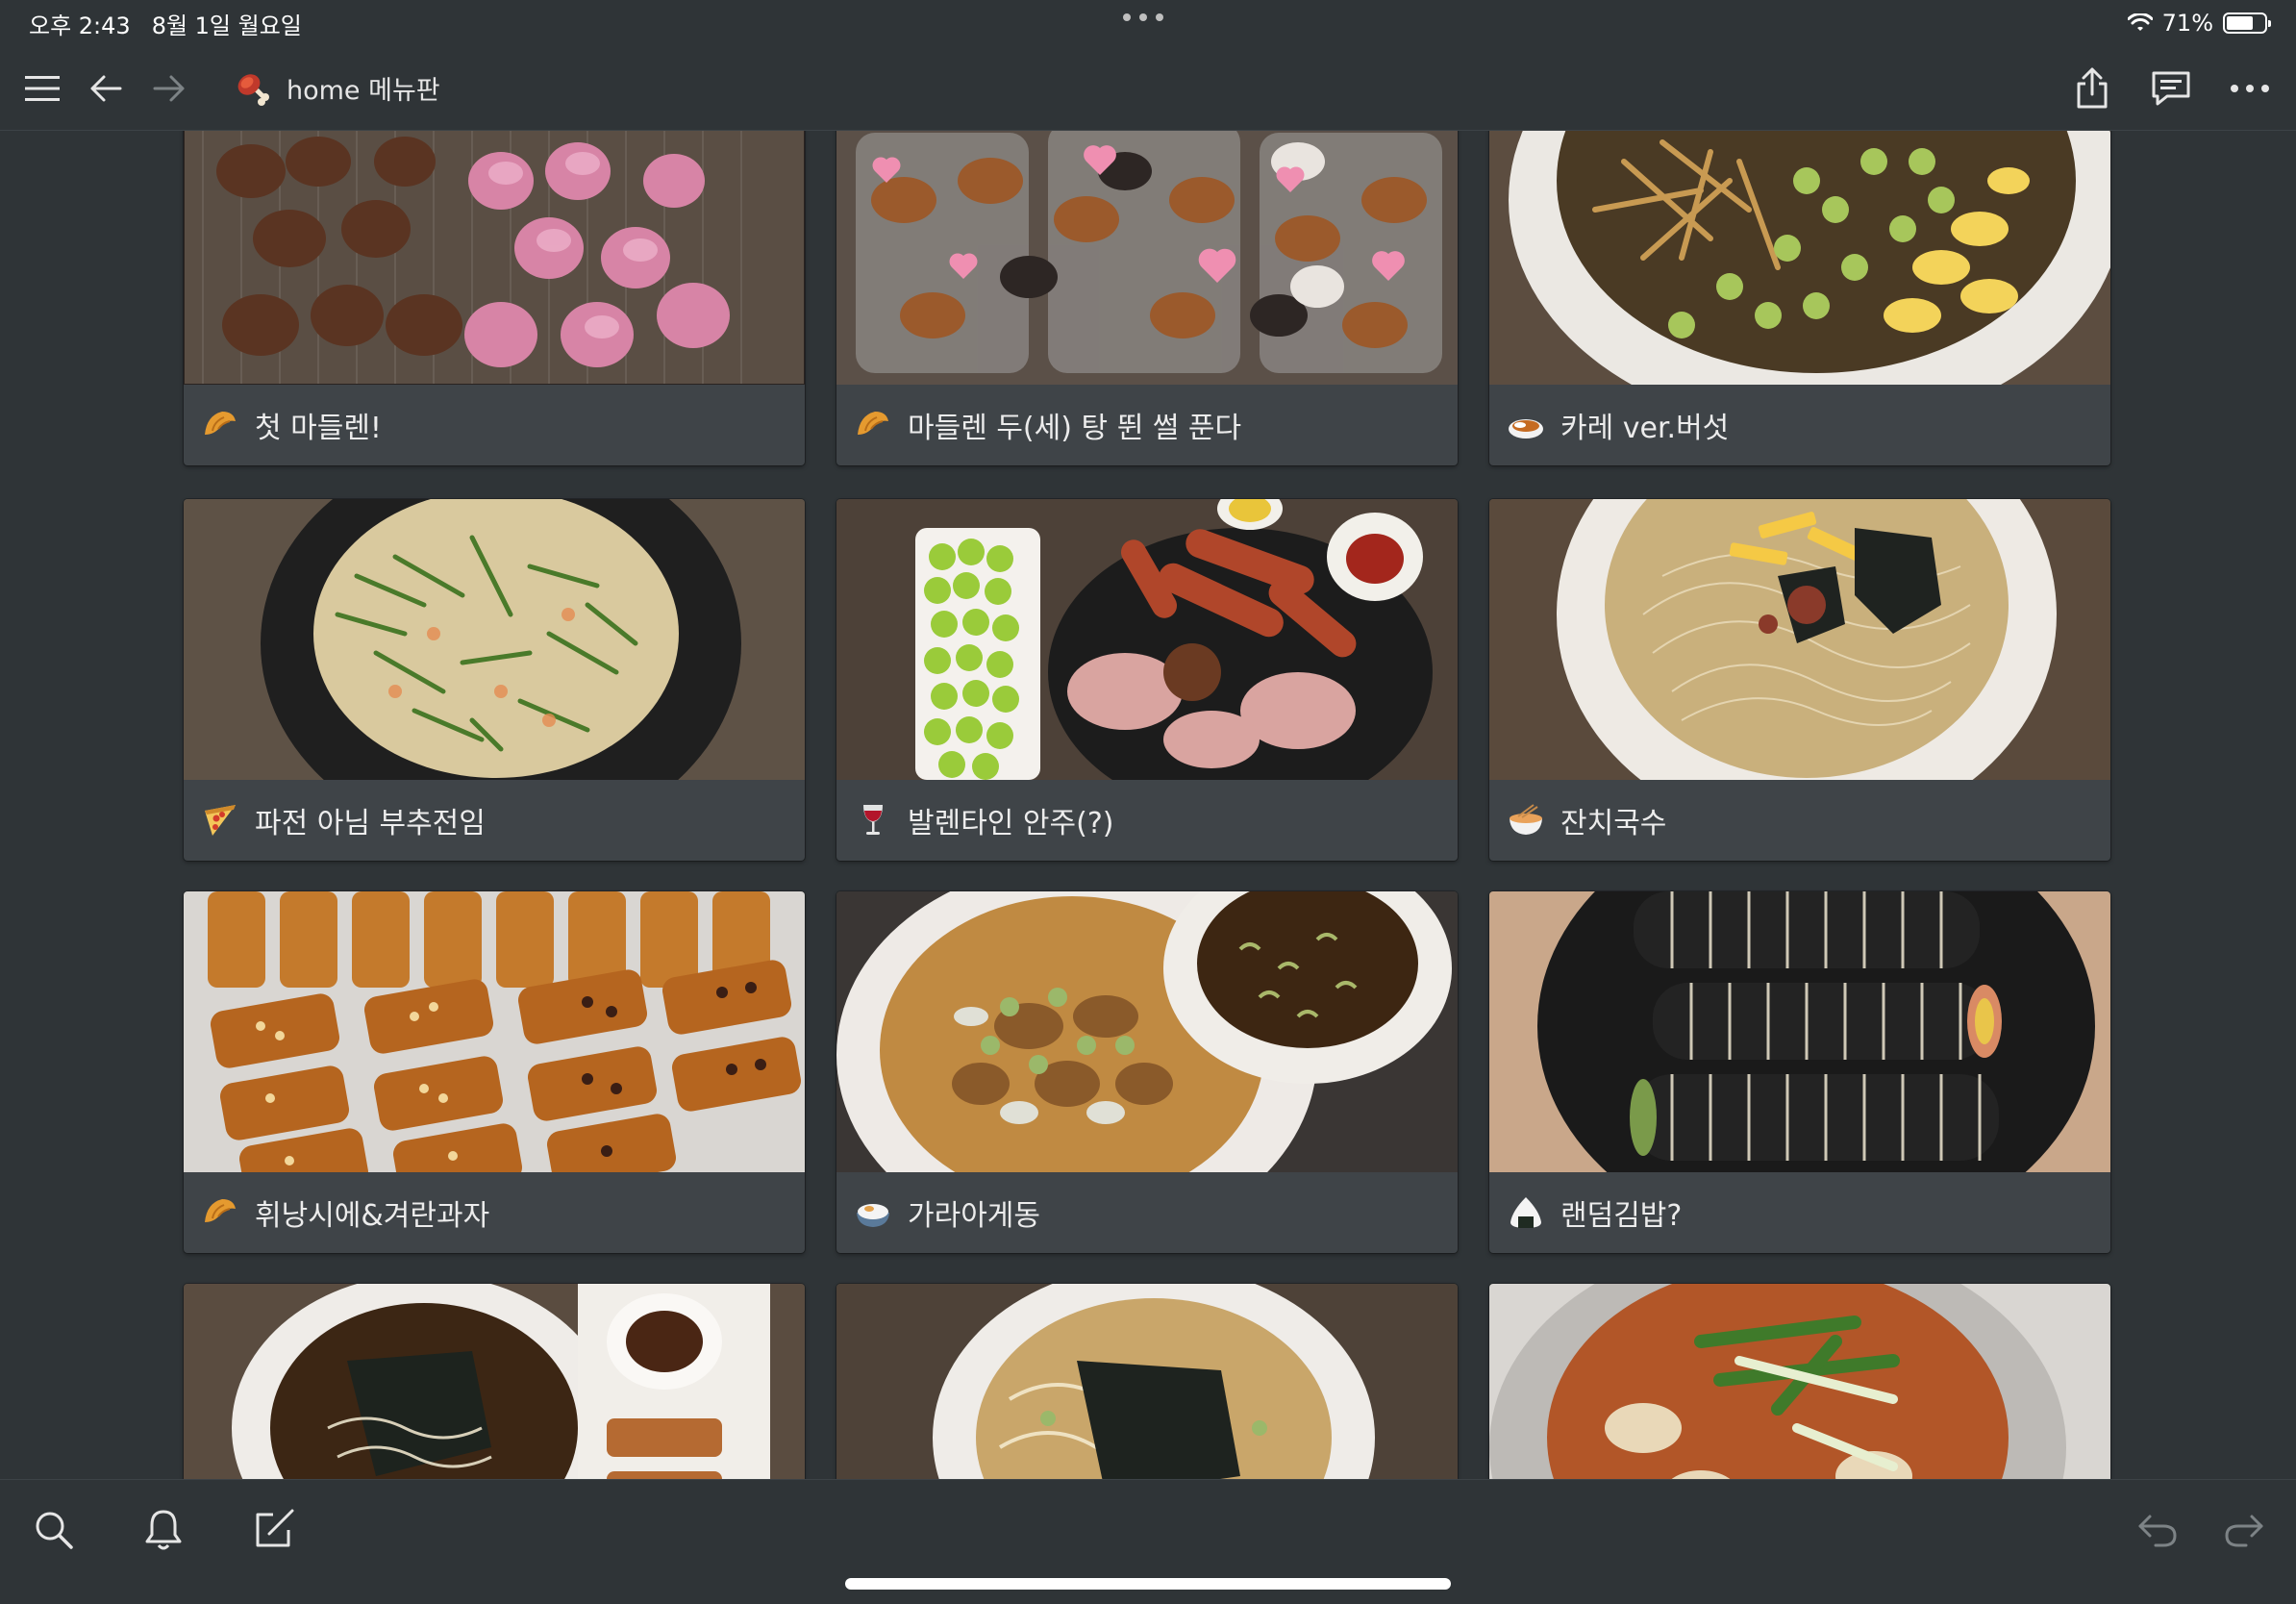  What do you see at coordinates (363, 91) in the screenshot?
I see `page-title: home 메뉴판` at bounding box center [363, 91].